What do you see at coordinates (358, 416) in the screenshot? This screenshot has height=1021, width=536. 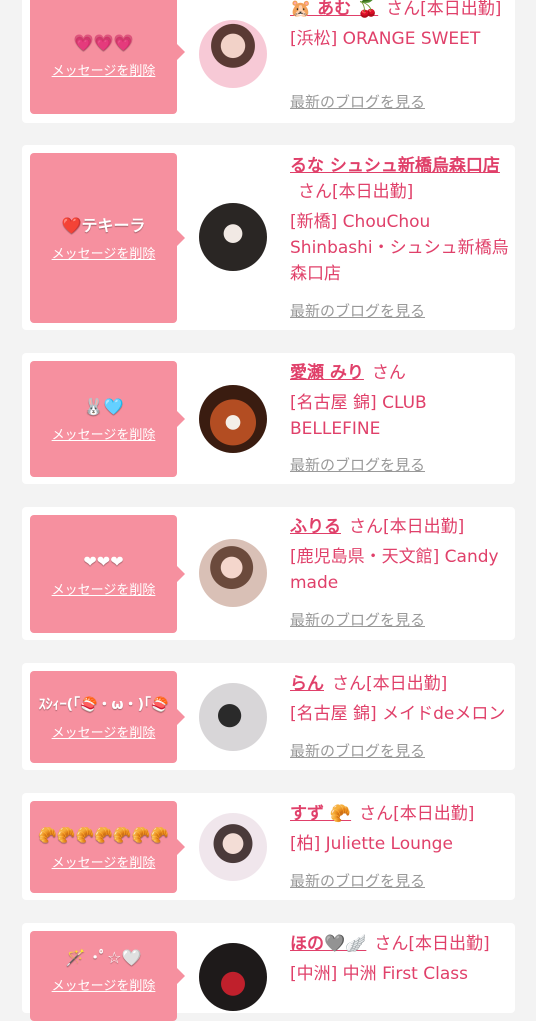 I see `shop-name: [名古屋 錦] CLUB BELLEFINE` at bounding box center [358, 416].